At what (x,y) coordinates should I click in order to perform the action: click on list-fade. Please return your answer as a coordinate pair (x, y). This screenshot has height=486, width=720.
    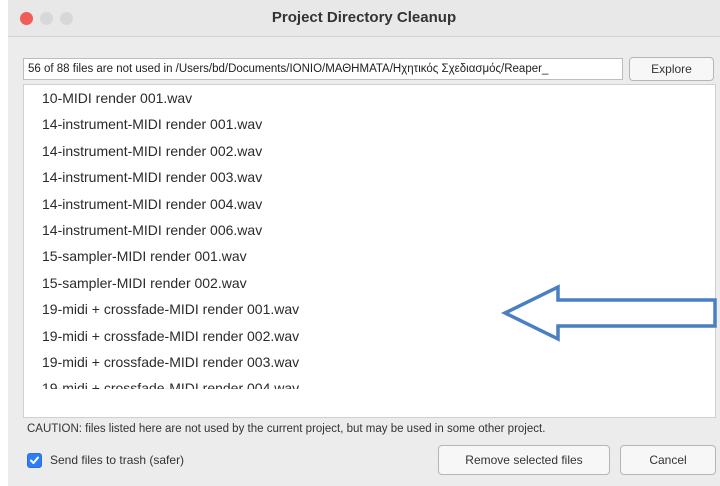
    Looking at the image, I should click on (369, 412).